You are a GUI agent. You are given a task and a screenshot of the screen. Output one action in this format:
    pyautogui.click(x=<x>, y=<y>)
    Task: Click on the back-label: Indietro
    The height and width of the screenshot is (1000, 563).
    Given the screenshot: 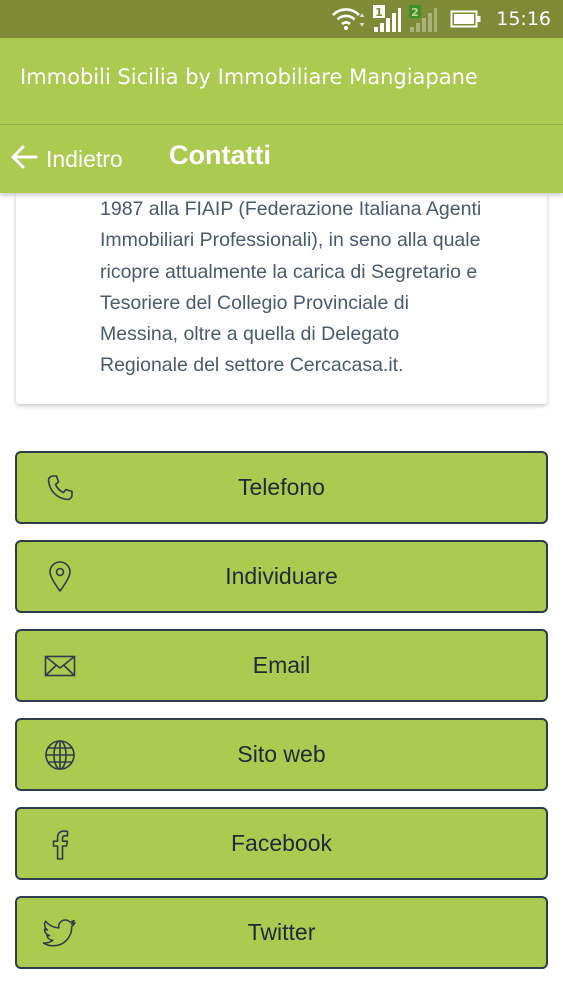 What is the action you would take?
    pyautogui.click(x=84, y=158)
    